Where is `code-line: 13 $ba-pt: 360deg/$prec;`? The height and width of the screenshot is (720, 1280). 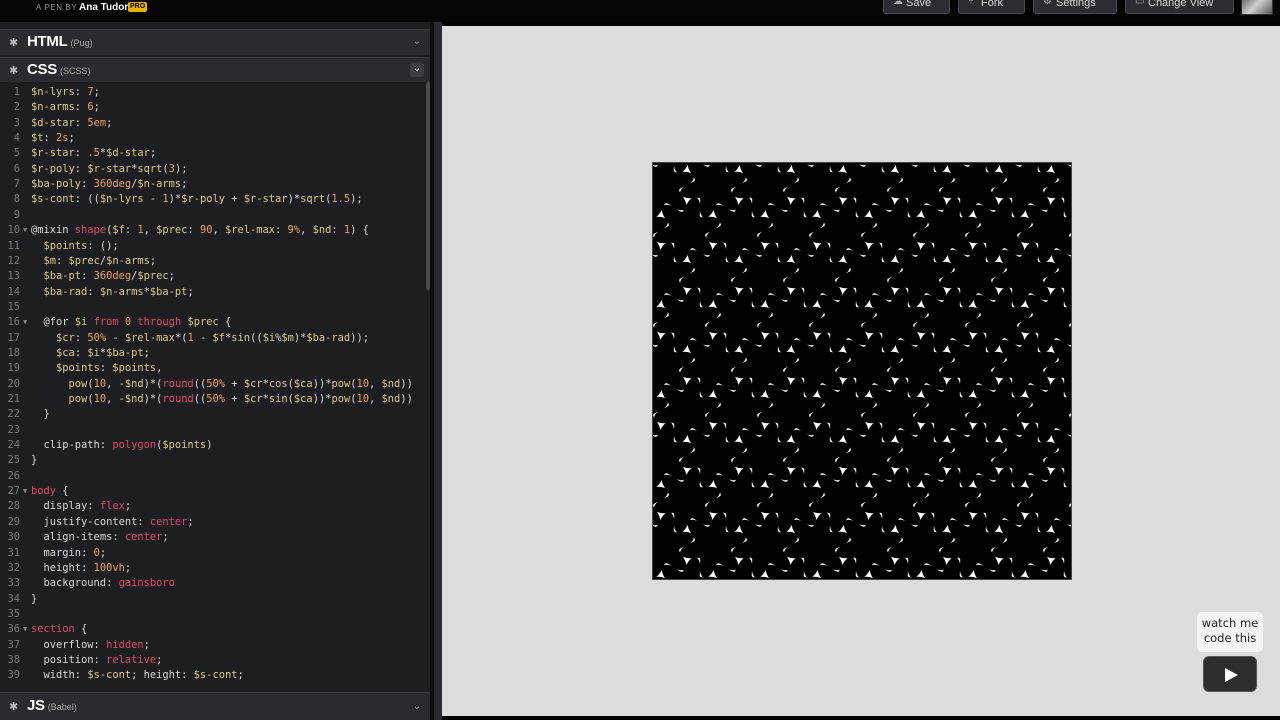
code-line: 13 $ba-pt: 360deg/$prec; is located at coordinates (213, 276).